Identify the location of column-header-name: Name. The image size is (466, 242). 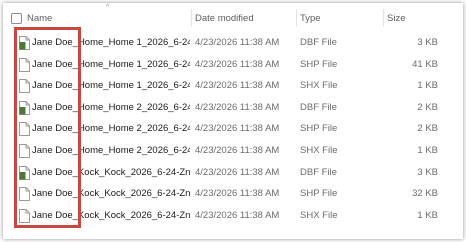
(39, 18).